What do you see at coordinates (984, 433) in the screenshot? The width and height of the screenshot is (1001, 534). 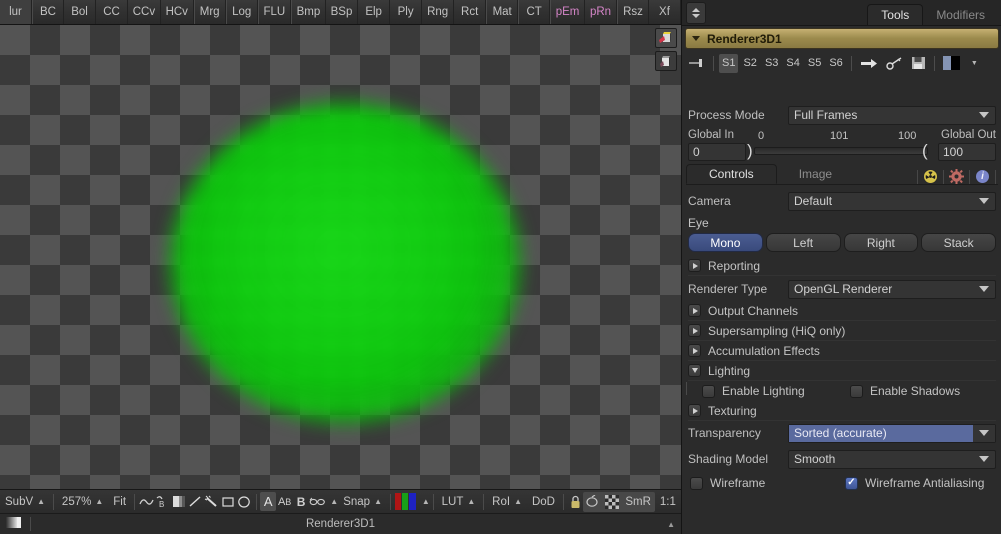 I see `transparency-caret-area` at bounding box center [984, 433].